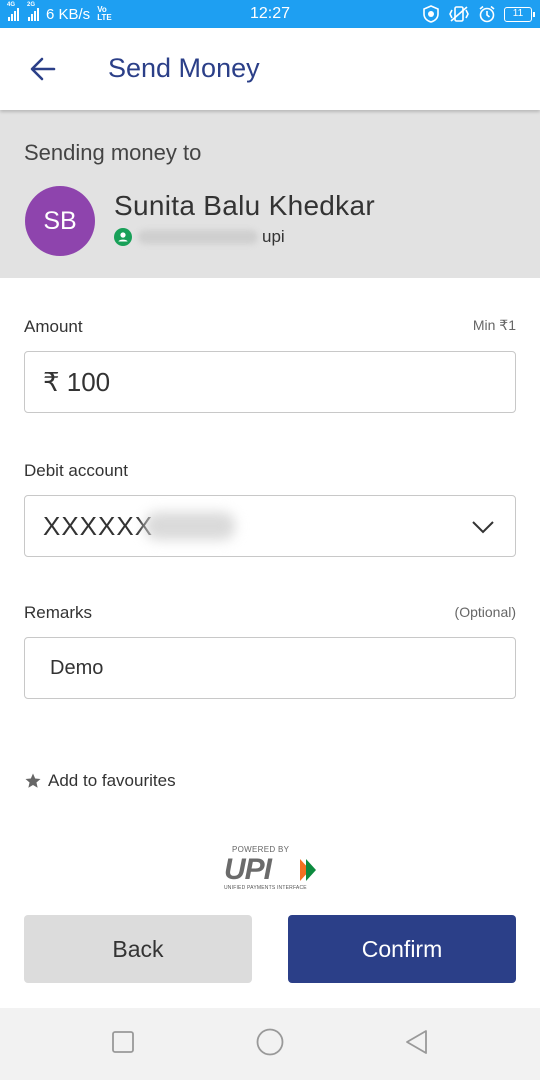  Describe the element at coordinates (53, 326) in the screenshot. I see `amount-label: Amount` at that location.